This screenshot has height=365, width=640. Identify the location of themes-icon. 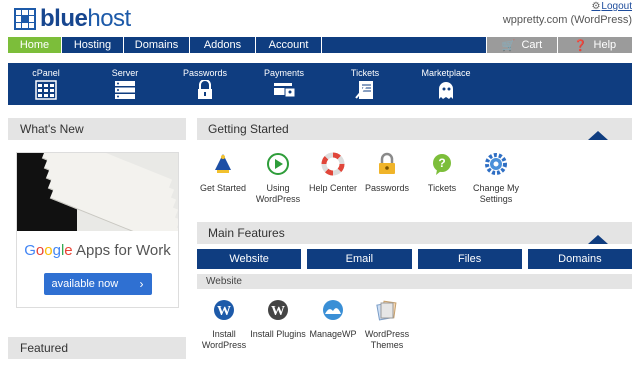
(386, 310).